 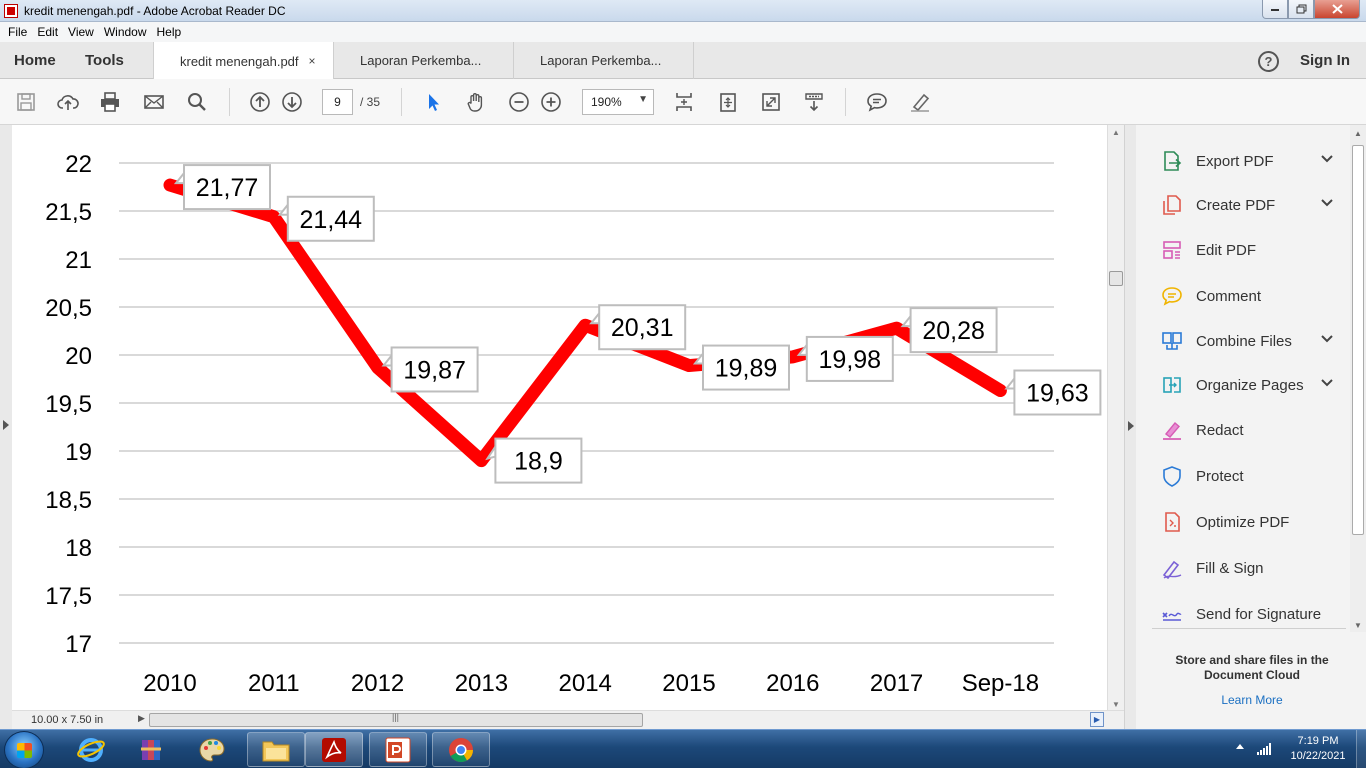 I want to click on data-label: 20,28, so click(x=953, y=331).